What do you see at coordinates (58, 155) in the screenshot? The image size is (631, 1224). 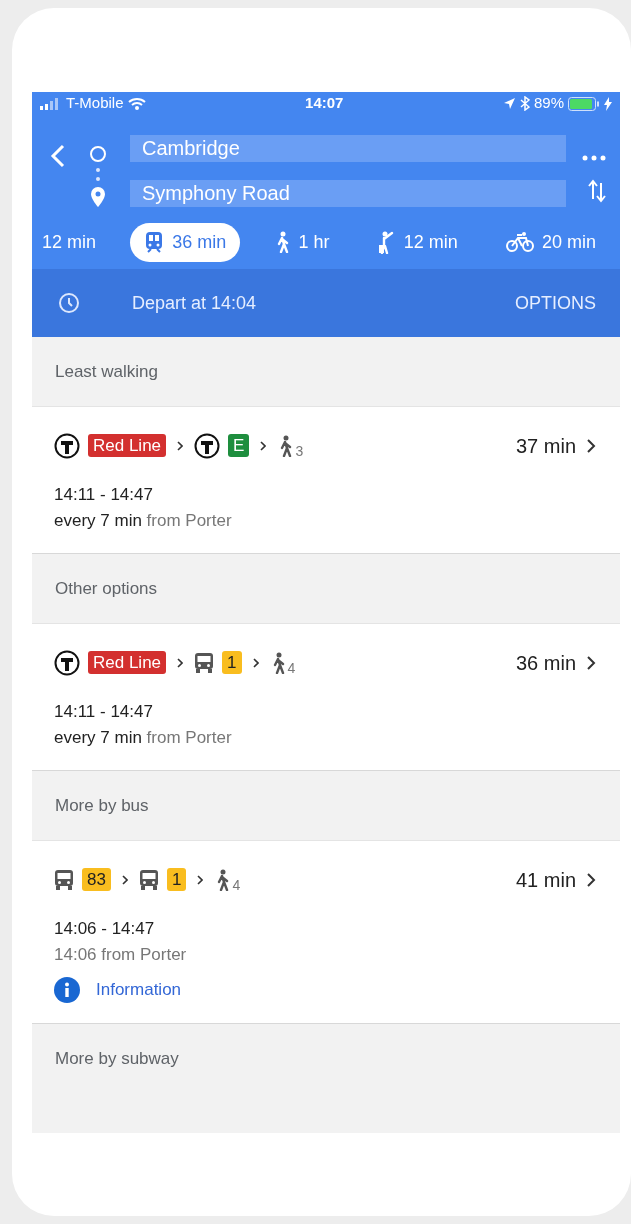 I see `back-button` at bounding box center [58, 155].